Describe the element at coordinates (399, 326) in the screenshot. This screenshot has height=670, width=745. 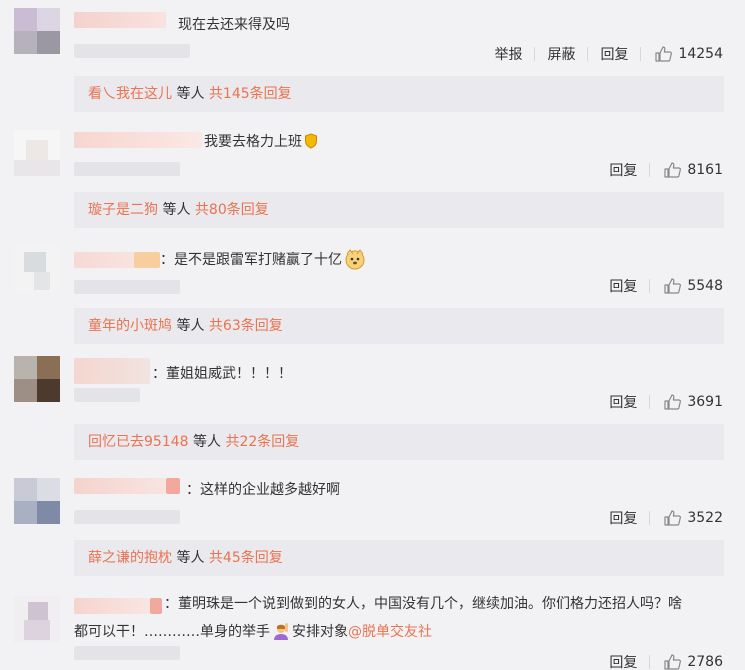
I see `reply-summary: 童年的小斑鸠 等人 共63条回复` at that location.